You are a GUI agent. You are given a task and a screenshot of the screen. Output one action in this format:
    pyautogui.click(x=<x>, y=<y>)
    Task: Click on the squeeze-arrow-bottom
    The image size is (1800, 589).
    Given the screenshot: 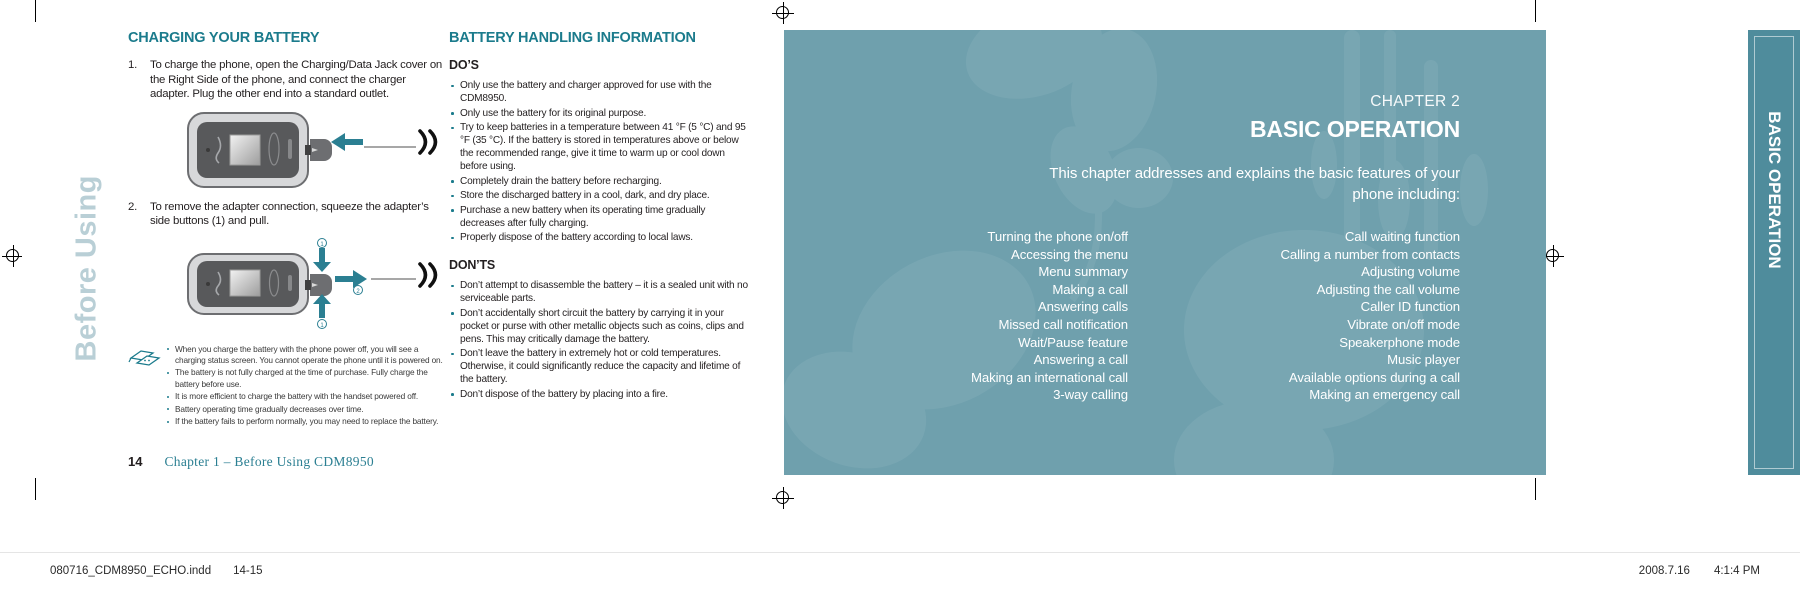 What is the action you would take?
    pyautogui.click(x=322, y=305)
    